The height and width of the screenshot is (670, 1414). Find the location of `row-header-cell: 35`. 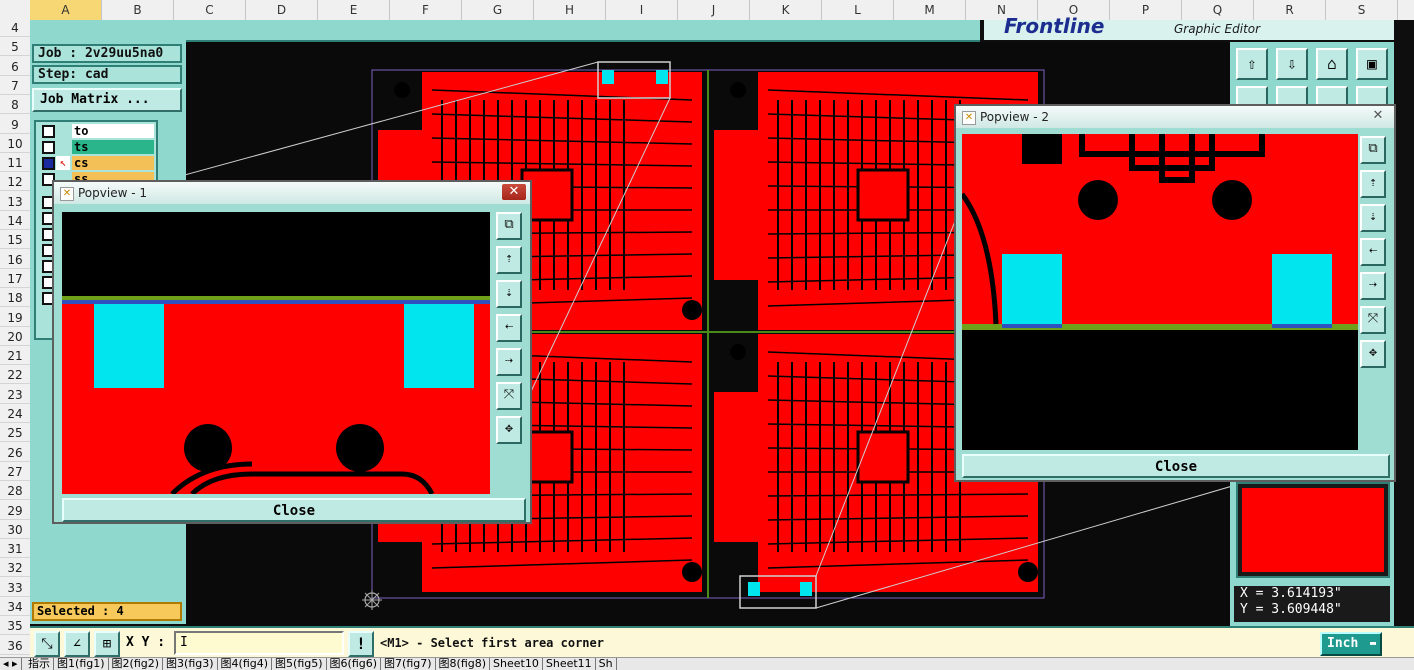

row-header-cell: 35 is located at coordinates (15, 627).